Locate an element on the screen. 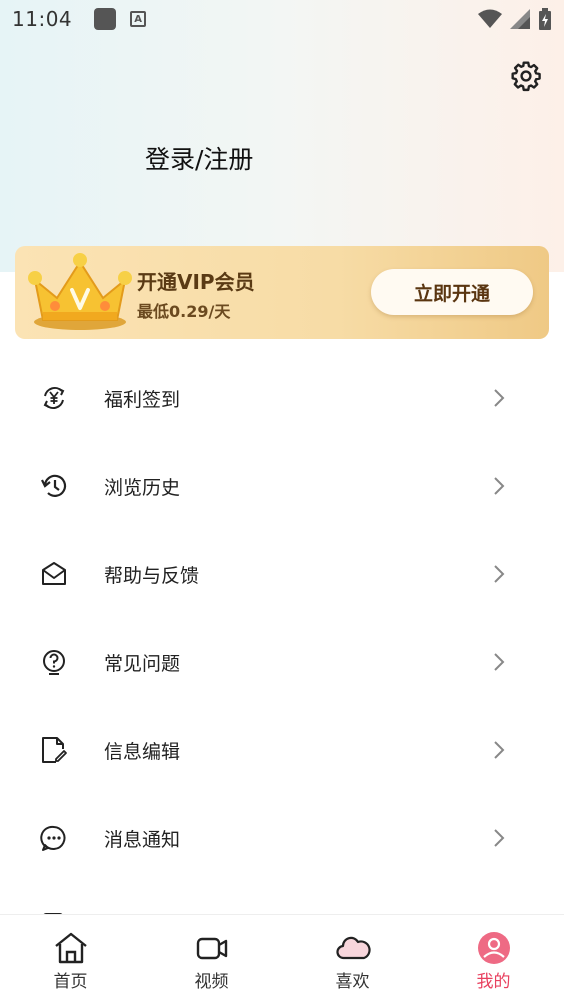 The height and width of the screenshot is (1004, 564). tab-video: 视频 is located at coordinates (211, 959).